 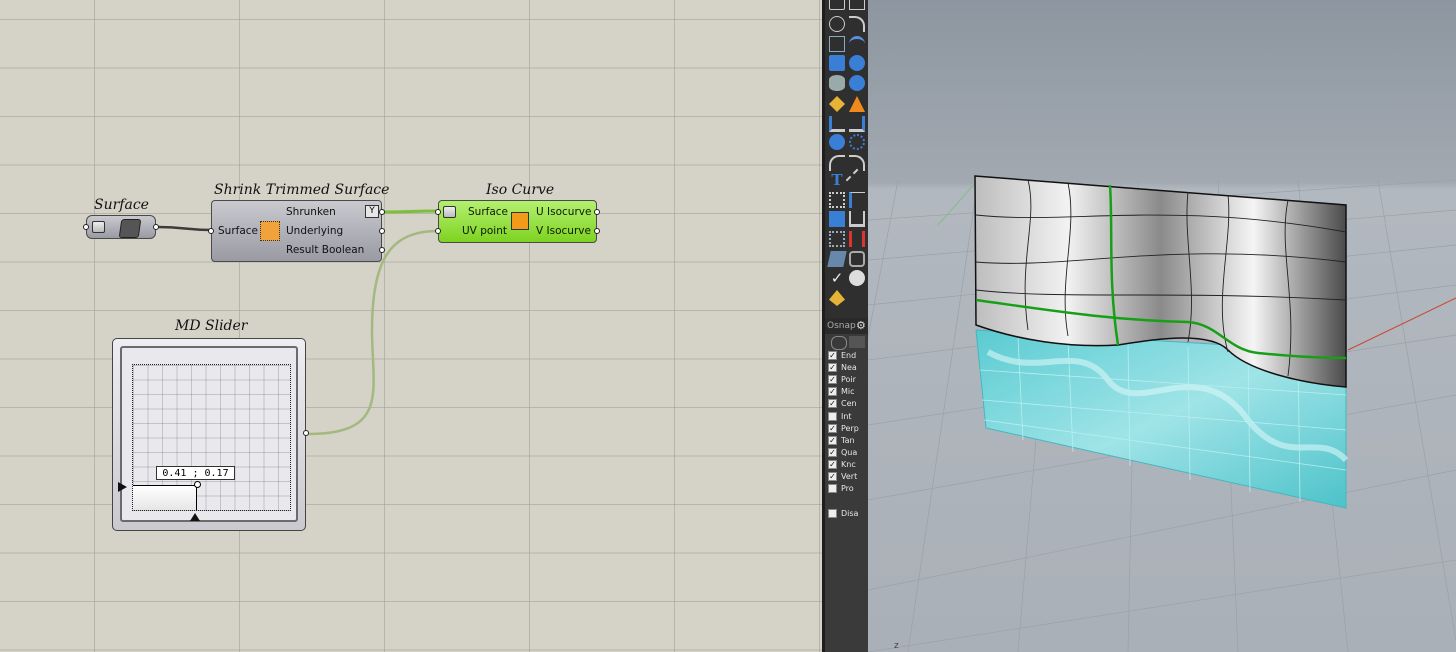 I want to click on osnap-row: ✓ Vert, so click(x=847, y=477).